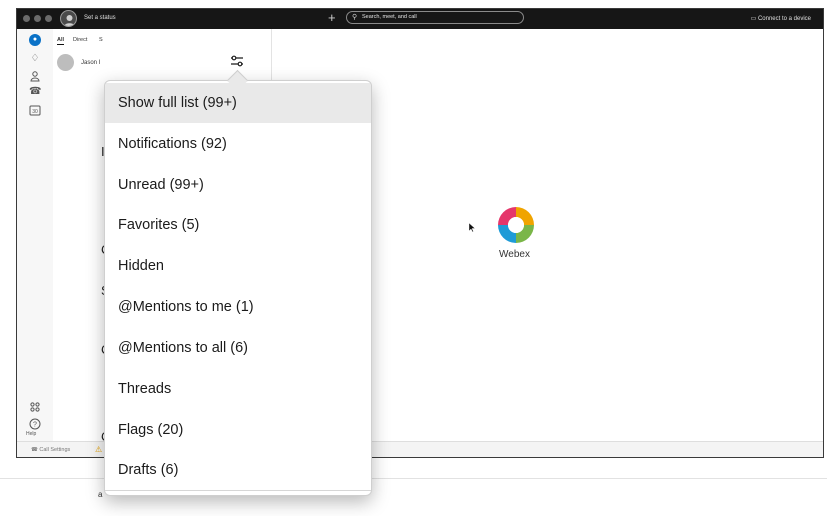 The image size is (827, 516). What do you see at coordinates (80, 40) in the screenshot?
I see `tab-direct: Direct` at bounding box center [80, 40].